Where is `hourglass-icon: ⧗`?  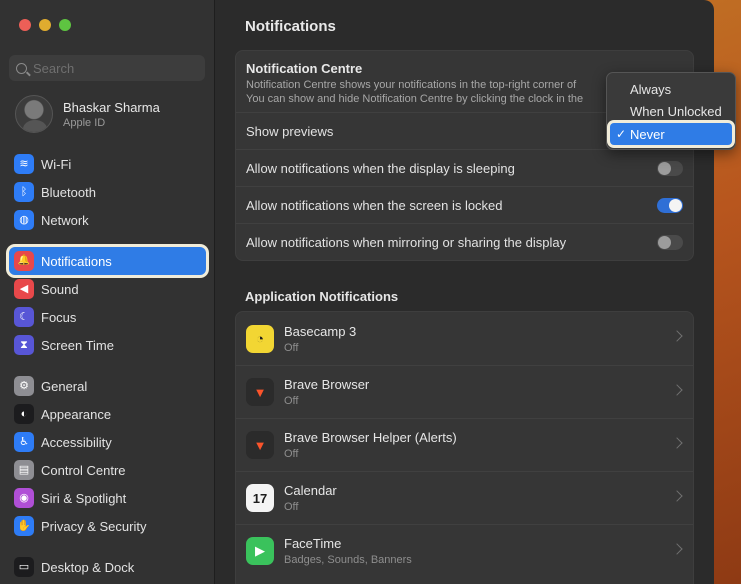 hourglass-icon: ⧗ is located at coordinates (24, 345).